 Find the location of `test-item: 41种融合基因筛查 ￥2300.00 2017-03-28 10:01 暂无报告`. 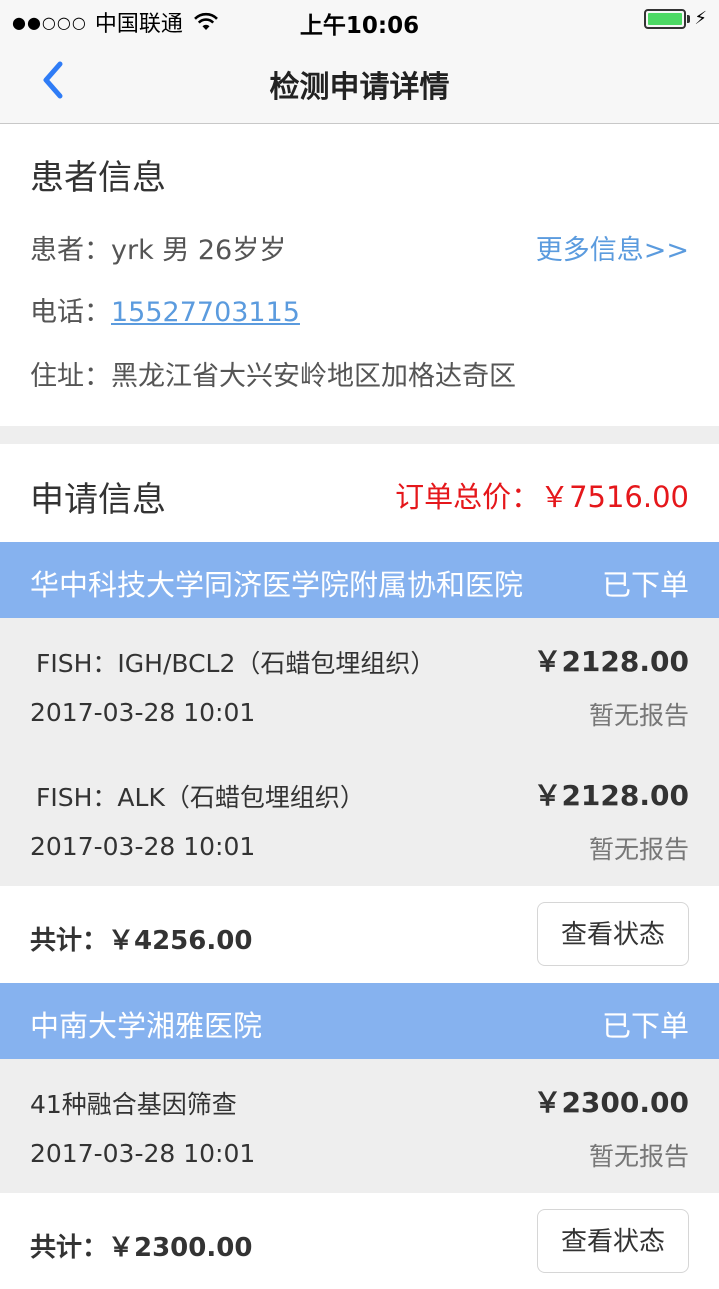

test-item: 41种融合基因筛查 ￥2300.00 2017-03-28 10:01 暂无报告 is located at coordinates (359, 1126).